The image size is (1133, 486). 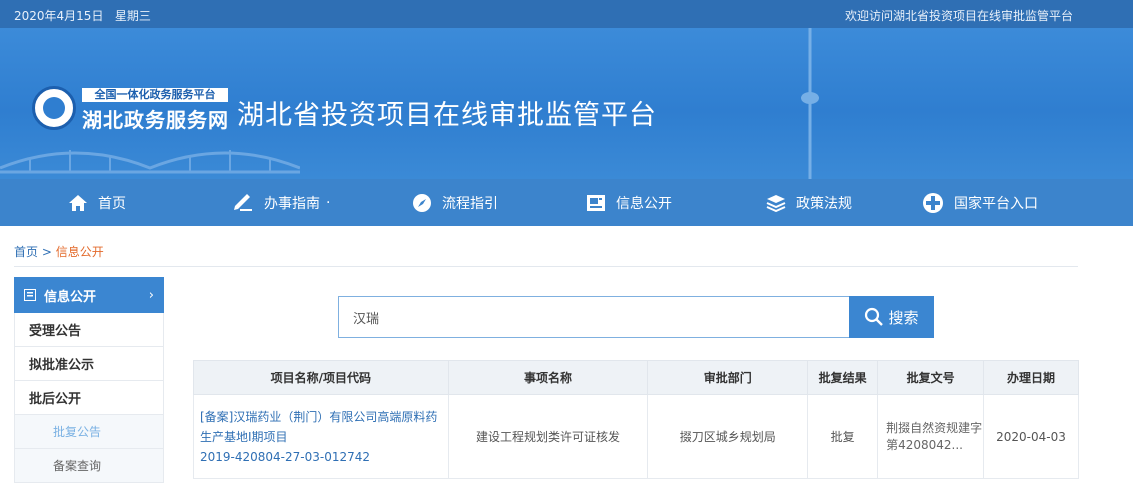 What do you see at coordinates (422, 203) in the screenshot?
I see `compass-icon` at bounding box center [422, 203].